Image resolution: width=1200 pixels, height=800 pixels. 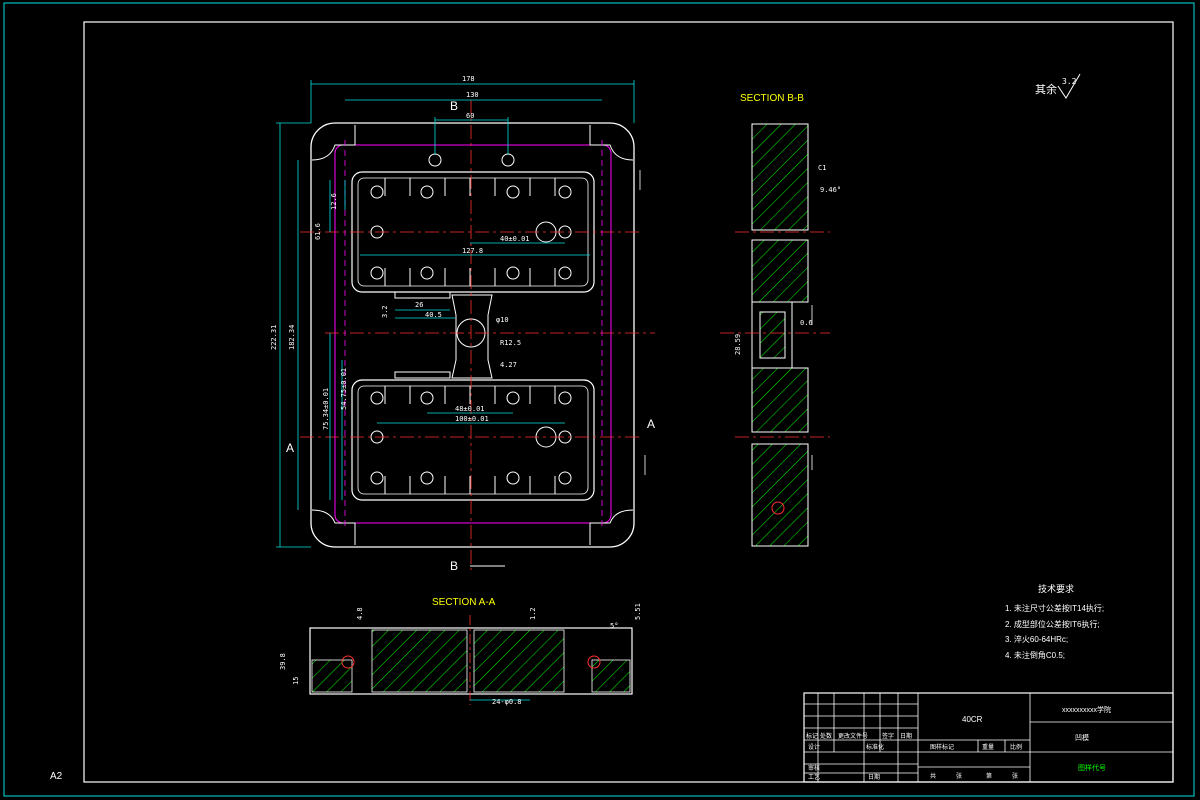 I want to click on aa-hatch-right, so click(x=519, y=661).